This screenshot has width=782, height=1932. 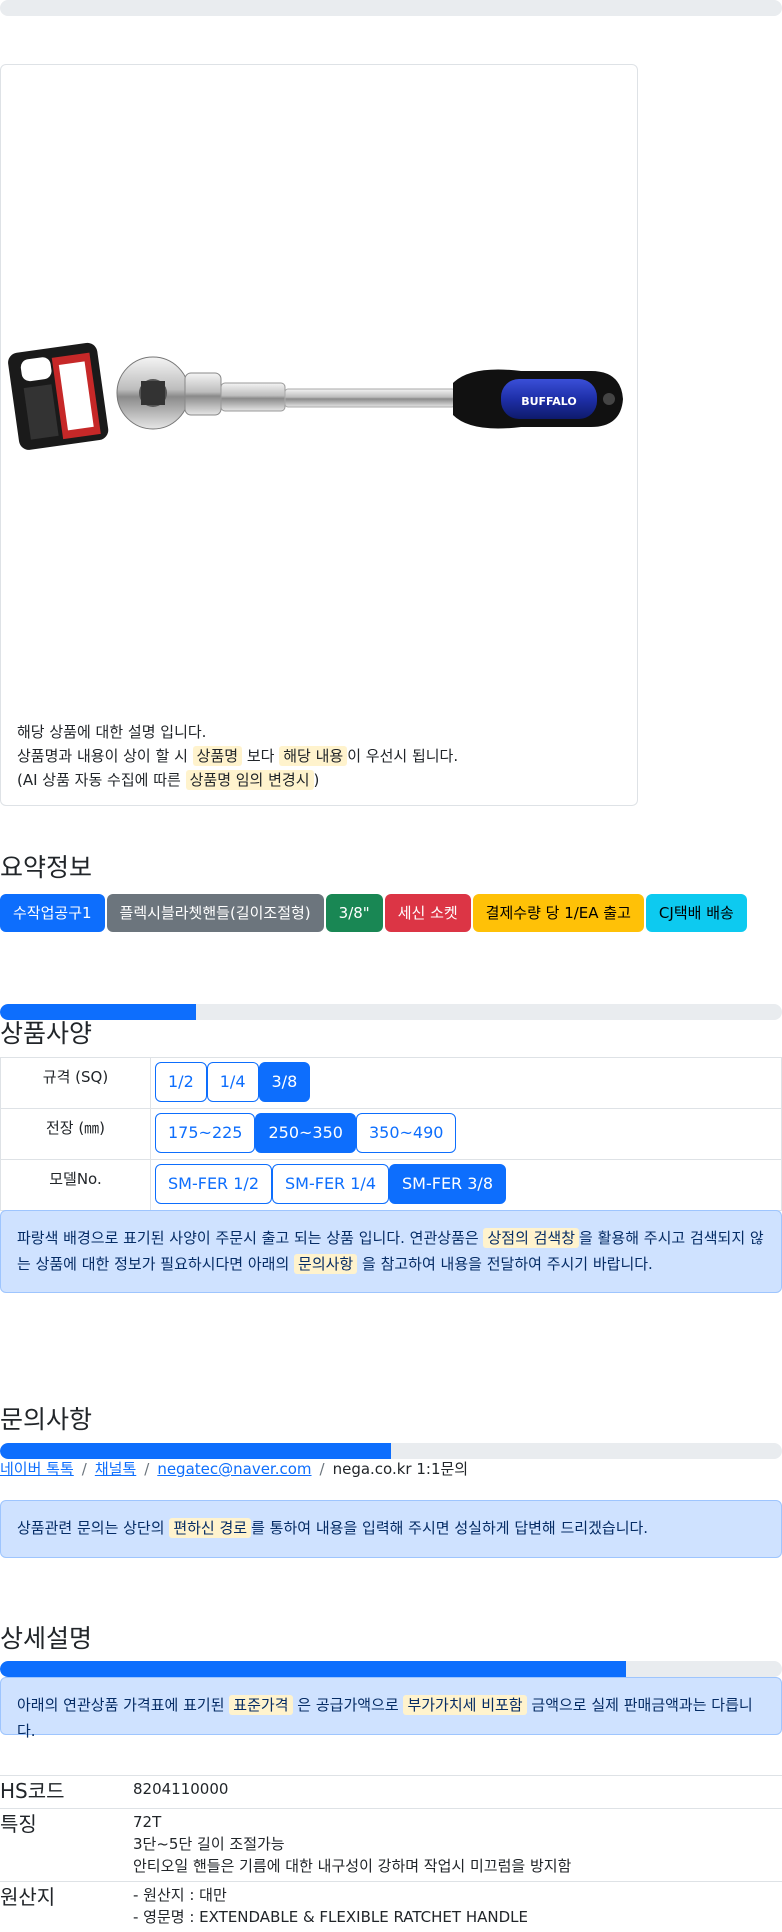 I want to click on alert-text: 상품관련 문의는 상단의, so click(x=91, y=1528).